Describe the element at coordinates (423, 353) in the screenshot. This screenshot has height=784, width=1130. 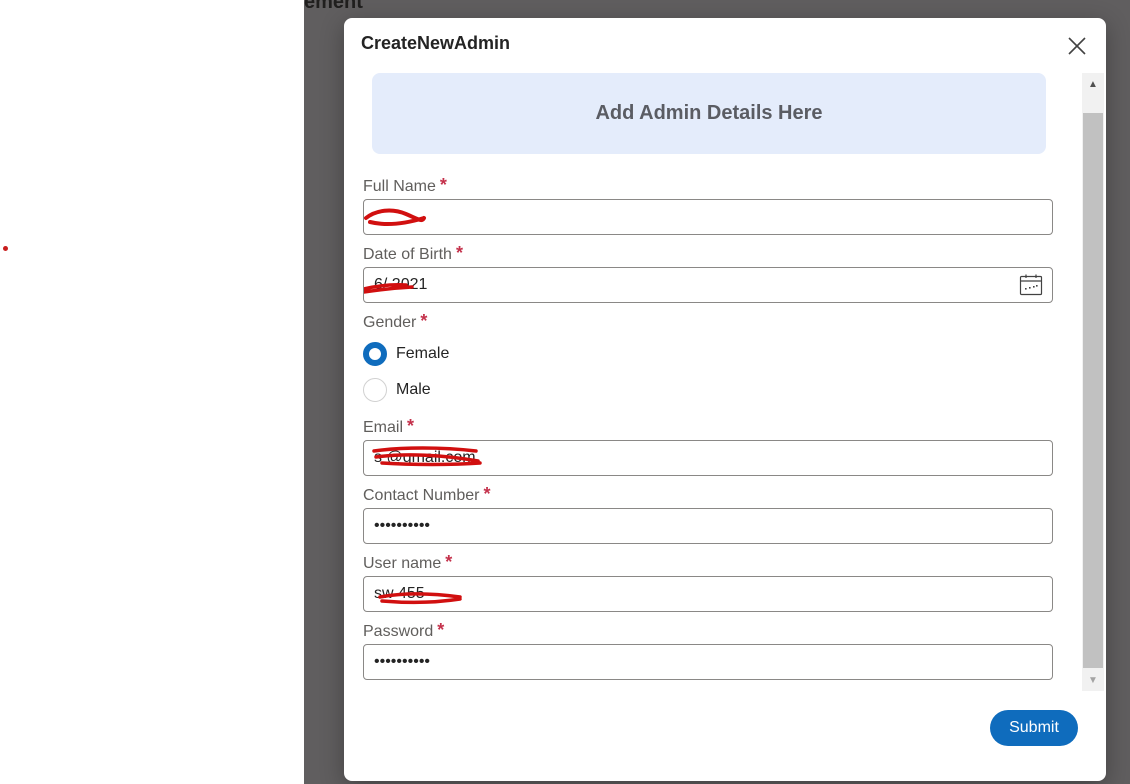
I see `female-radio-label: Female` at that location.